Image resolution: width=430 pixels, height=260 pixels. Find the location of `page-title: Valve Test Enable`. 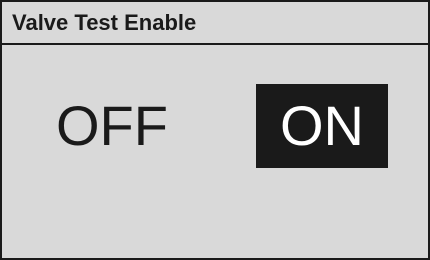

page-title: Valve Test Enable is located at coordinates (104, 22).